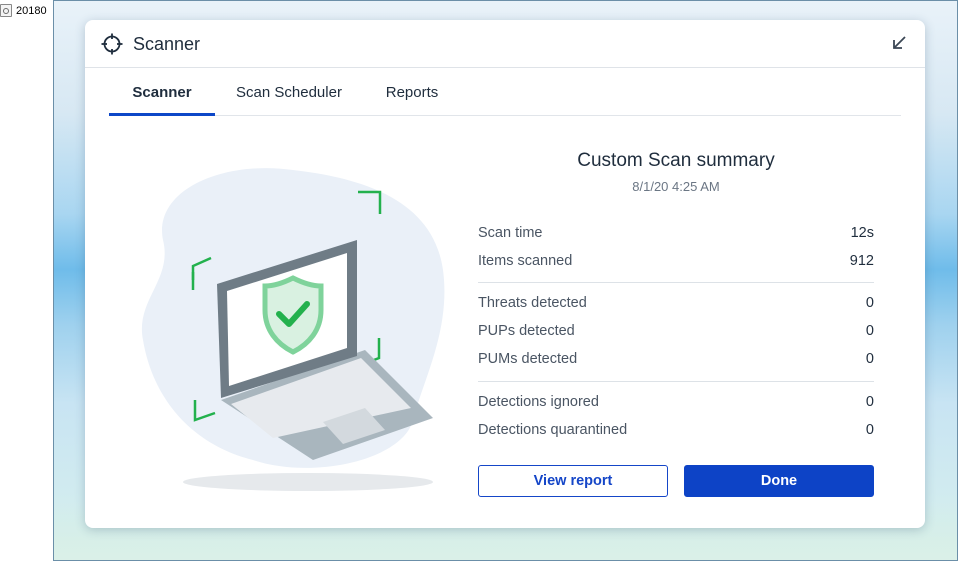 The image size is (966, 566). Describe the element at coordinates (676, 264) in the screenshot. I see `stat-row-items-scanned: Items scanned 912` at that location.